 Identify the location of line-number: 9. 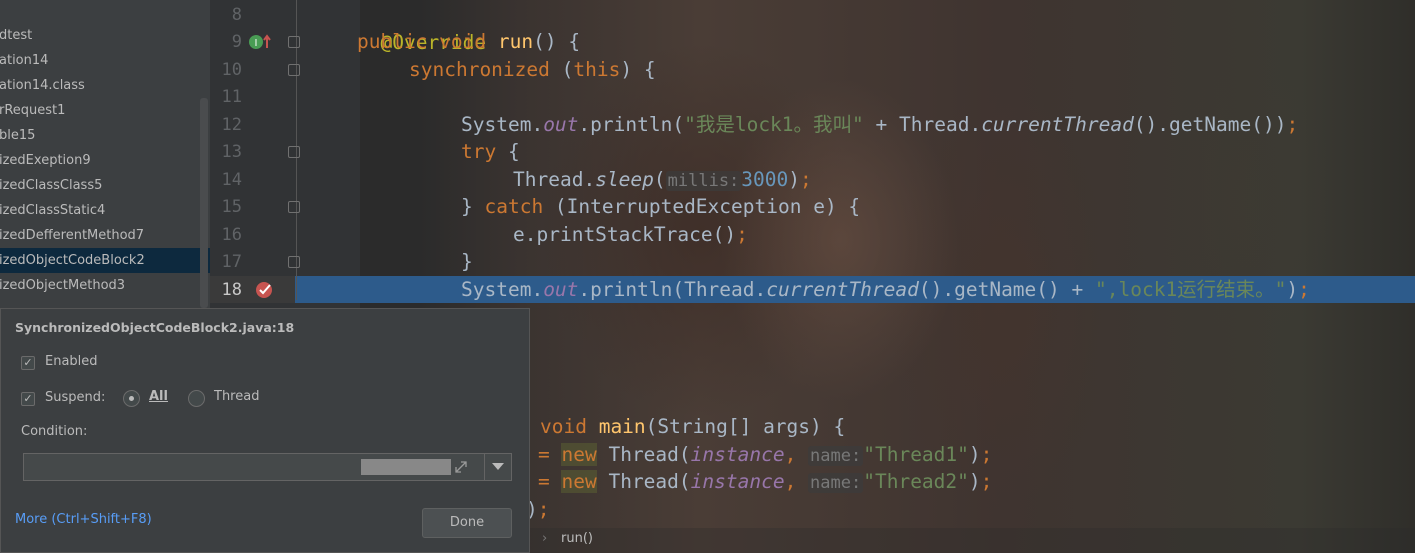
(236, 42).